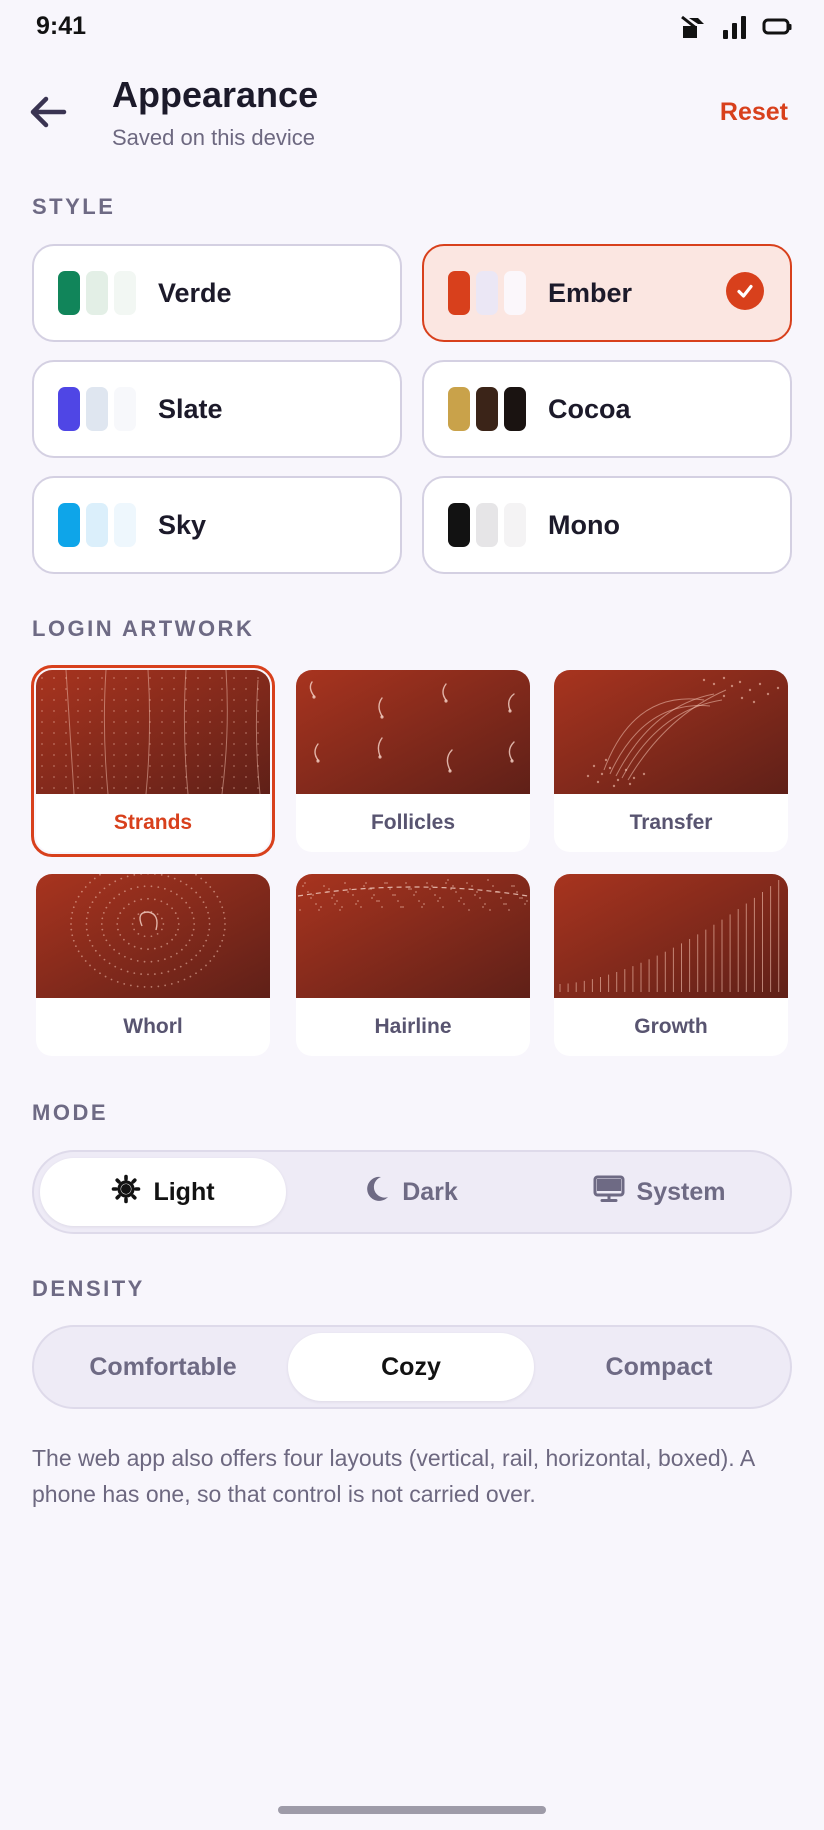  I want to click on status-bar: 9:41, so click(412, 28).